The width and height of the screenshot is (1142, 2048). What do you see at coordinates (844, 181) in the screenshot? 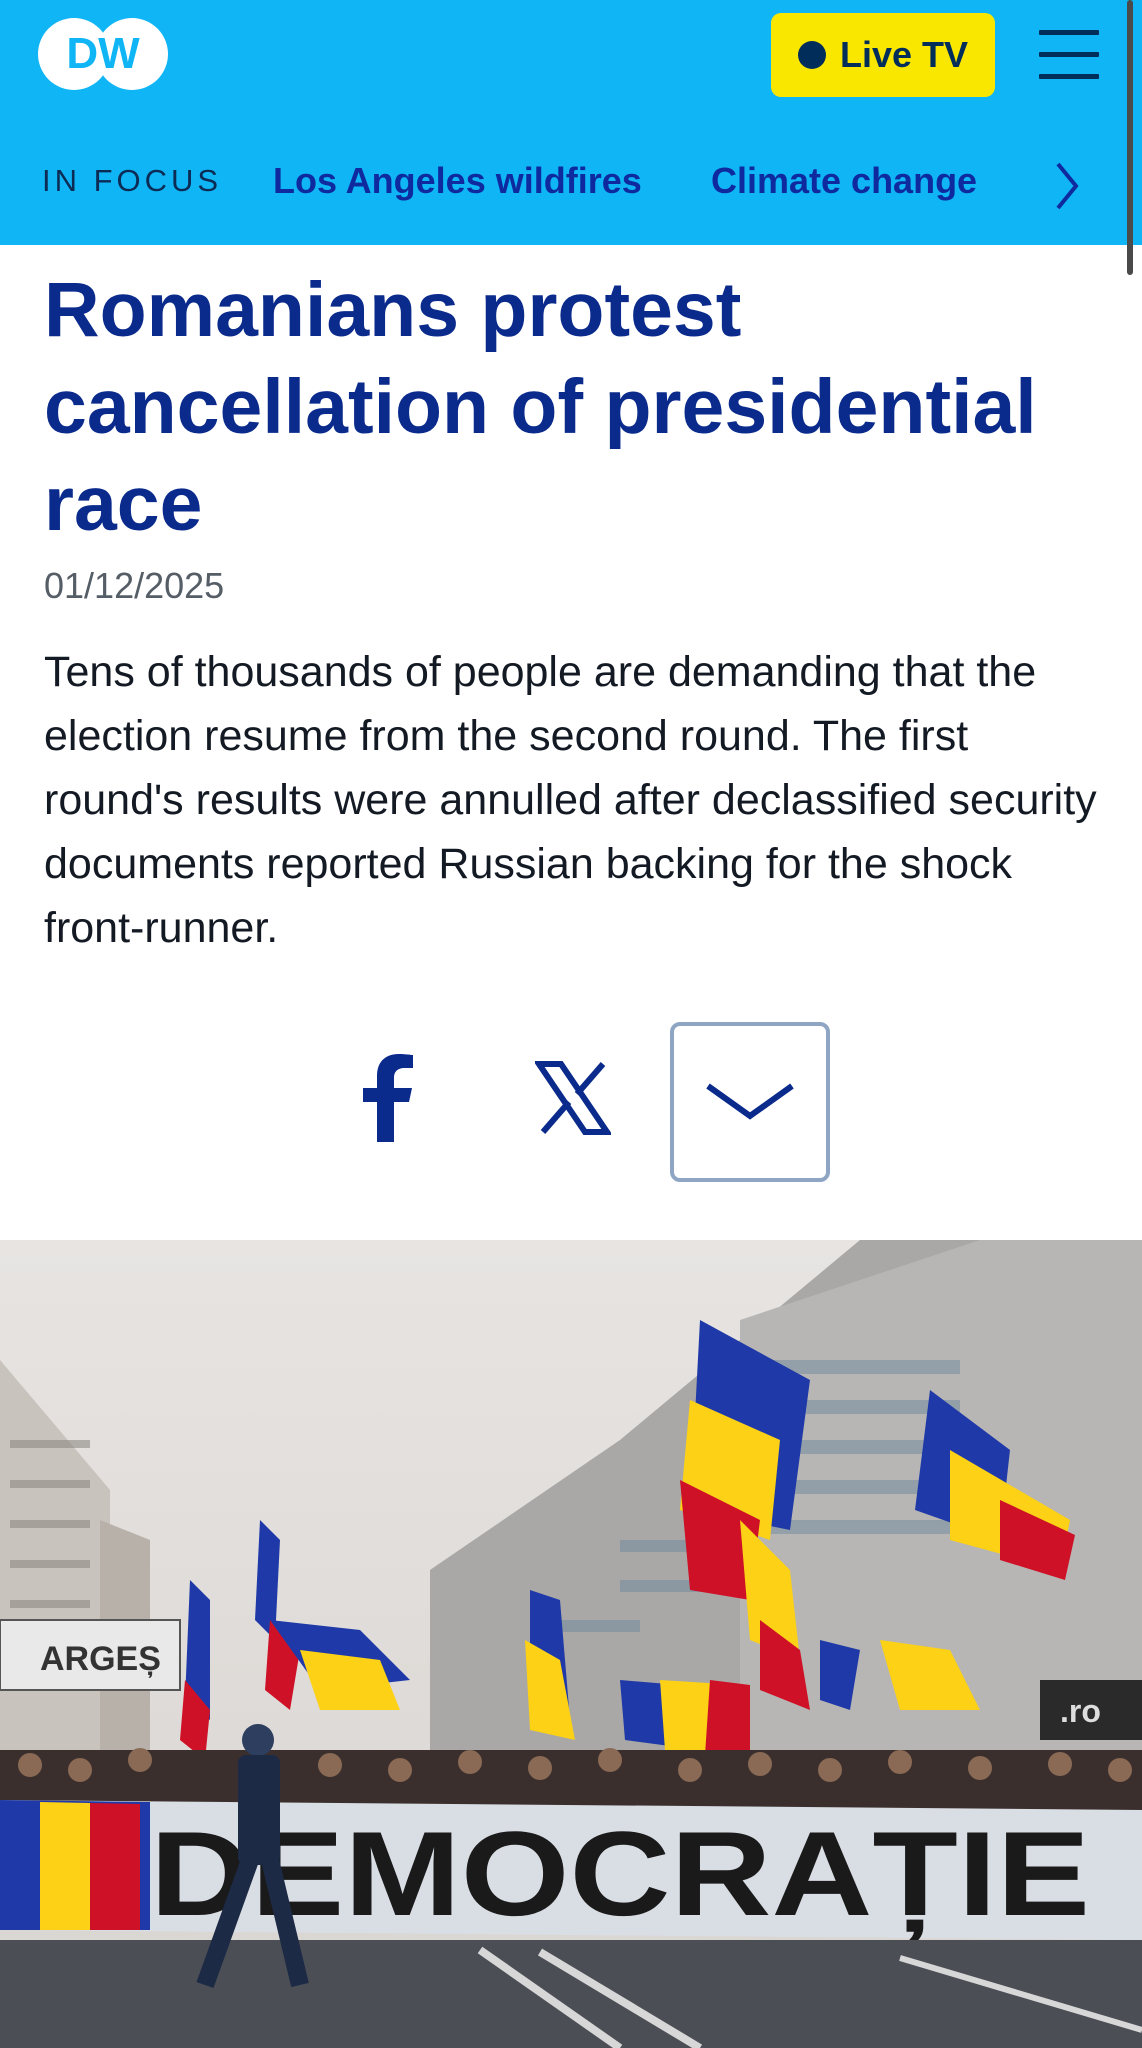
I see `focus-link-climate: Climate change` at bounding box center [844, 181].